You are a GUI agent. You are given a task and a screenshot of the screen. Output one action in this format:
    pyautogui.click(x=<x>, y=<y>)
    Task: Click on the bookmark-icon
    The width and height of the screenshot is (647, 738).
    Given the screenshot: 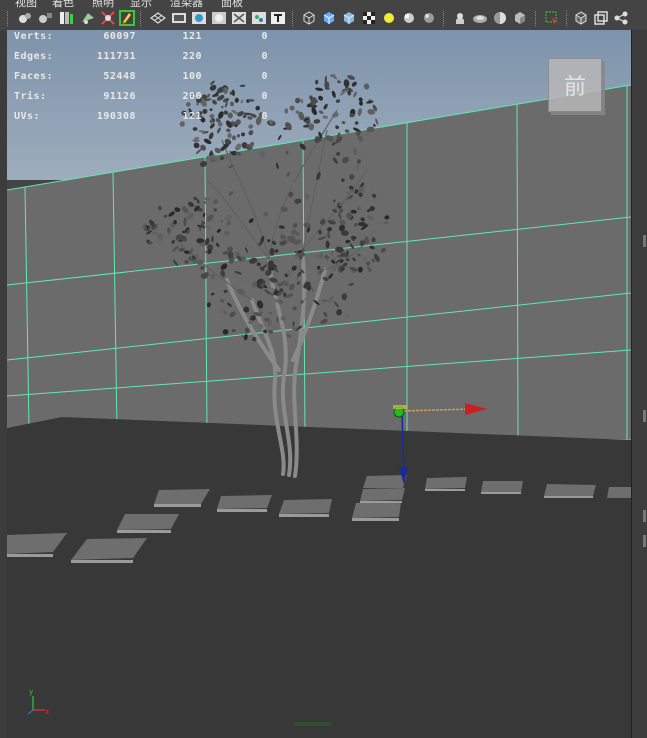 What is the action you would take?
    pyautogui.click(x=66, y=18)
    